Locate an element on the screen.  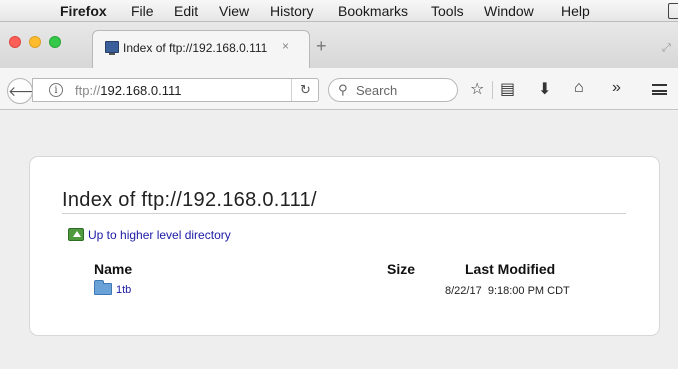
column-header-last-modified: Last Modified is located at coordinates (510, 269).